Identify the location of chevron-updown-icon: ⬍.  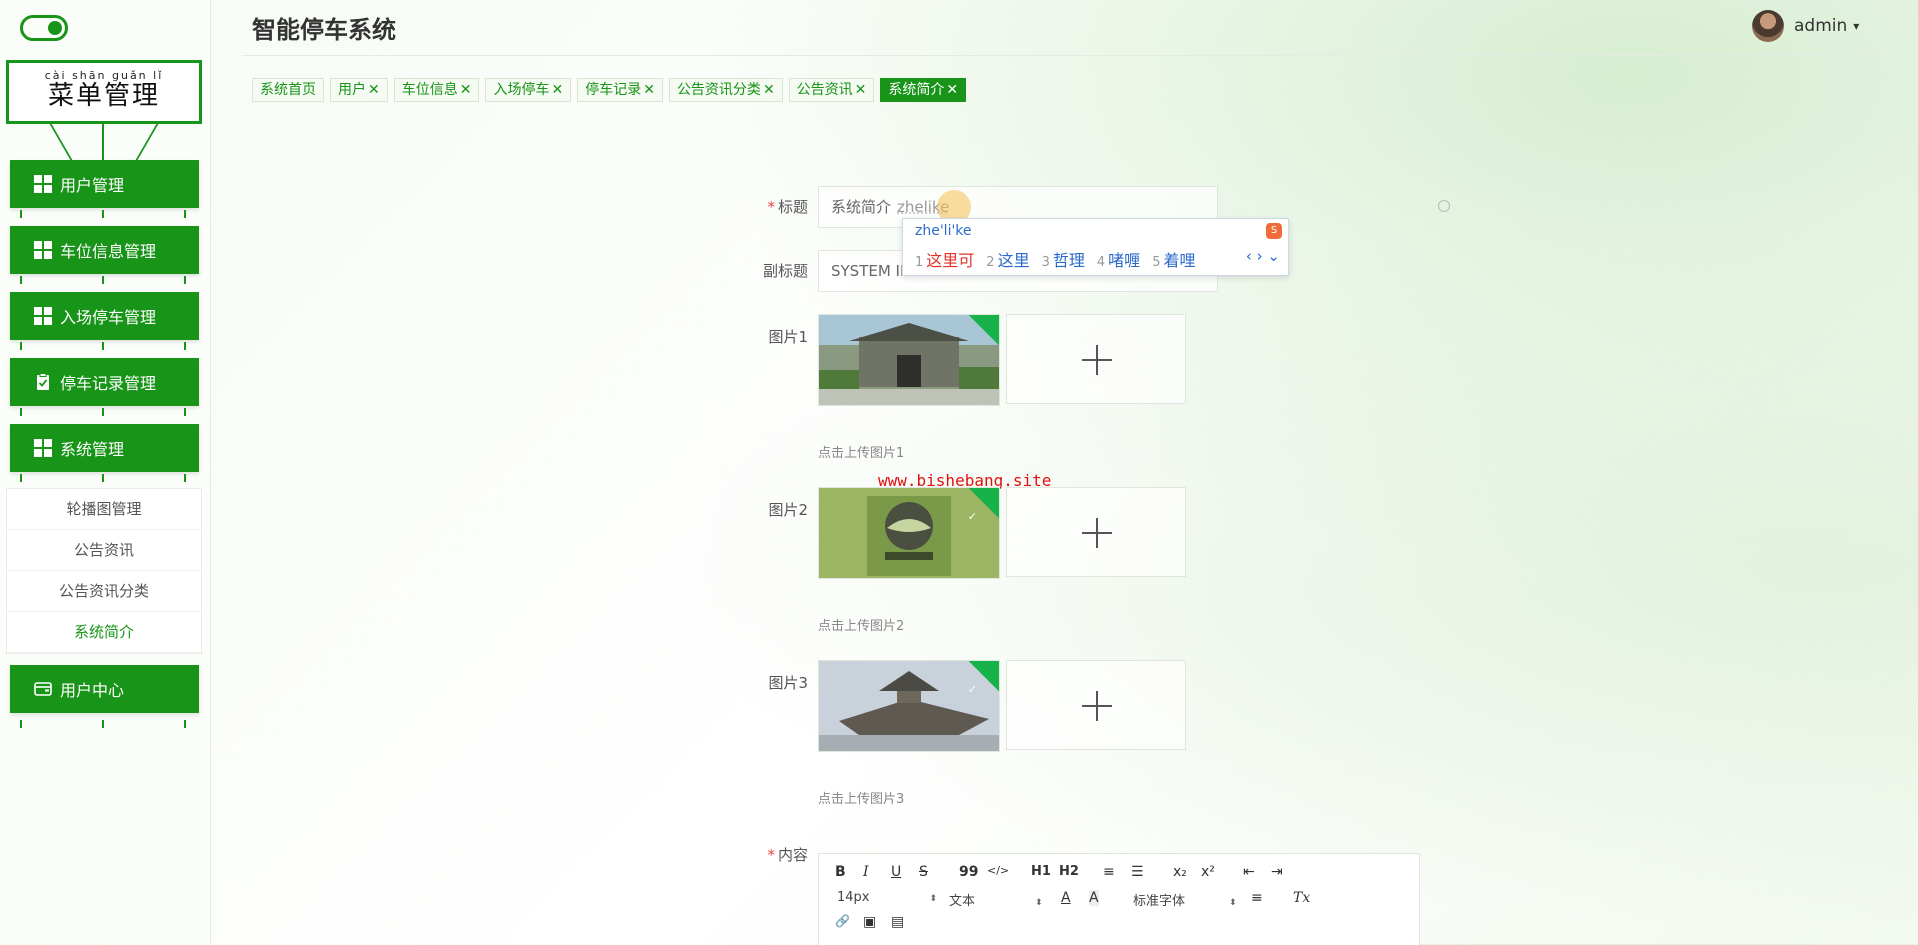
(1039, 903).